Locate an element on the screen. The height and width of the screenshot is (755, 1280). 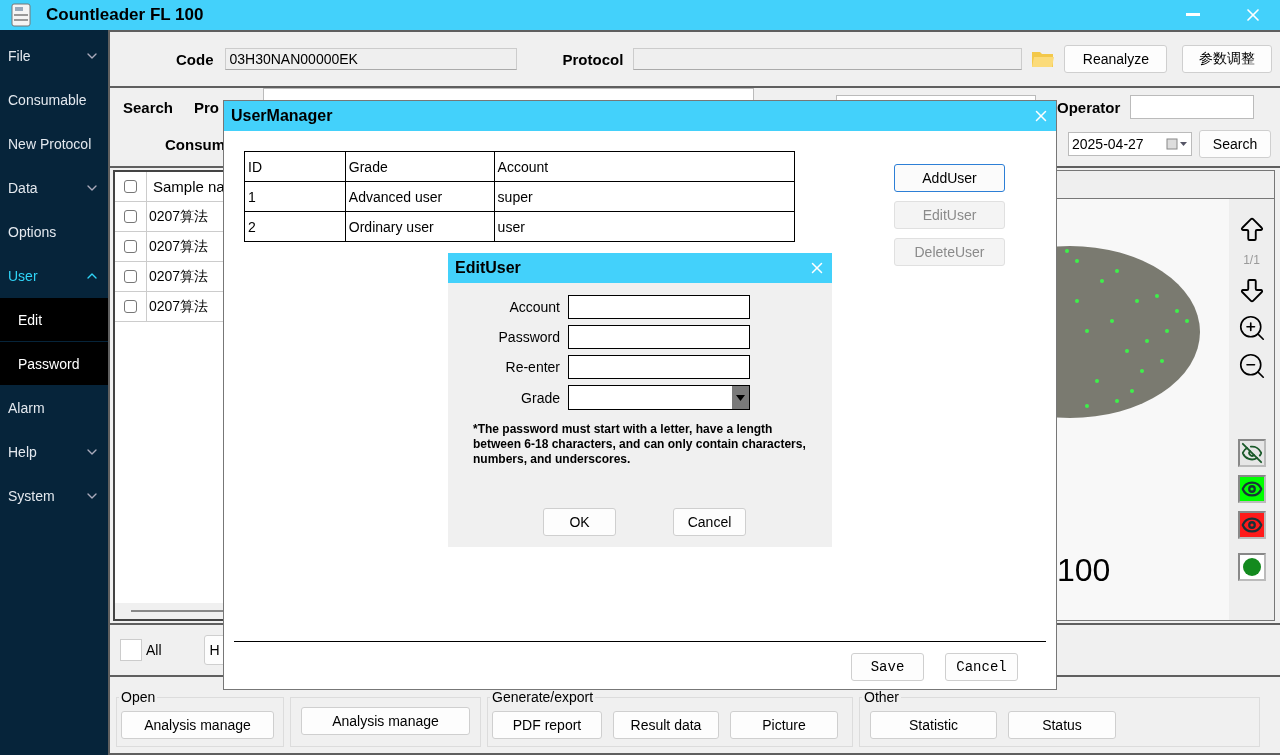
column-header: Grade is located at coordinates (420, 166).